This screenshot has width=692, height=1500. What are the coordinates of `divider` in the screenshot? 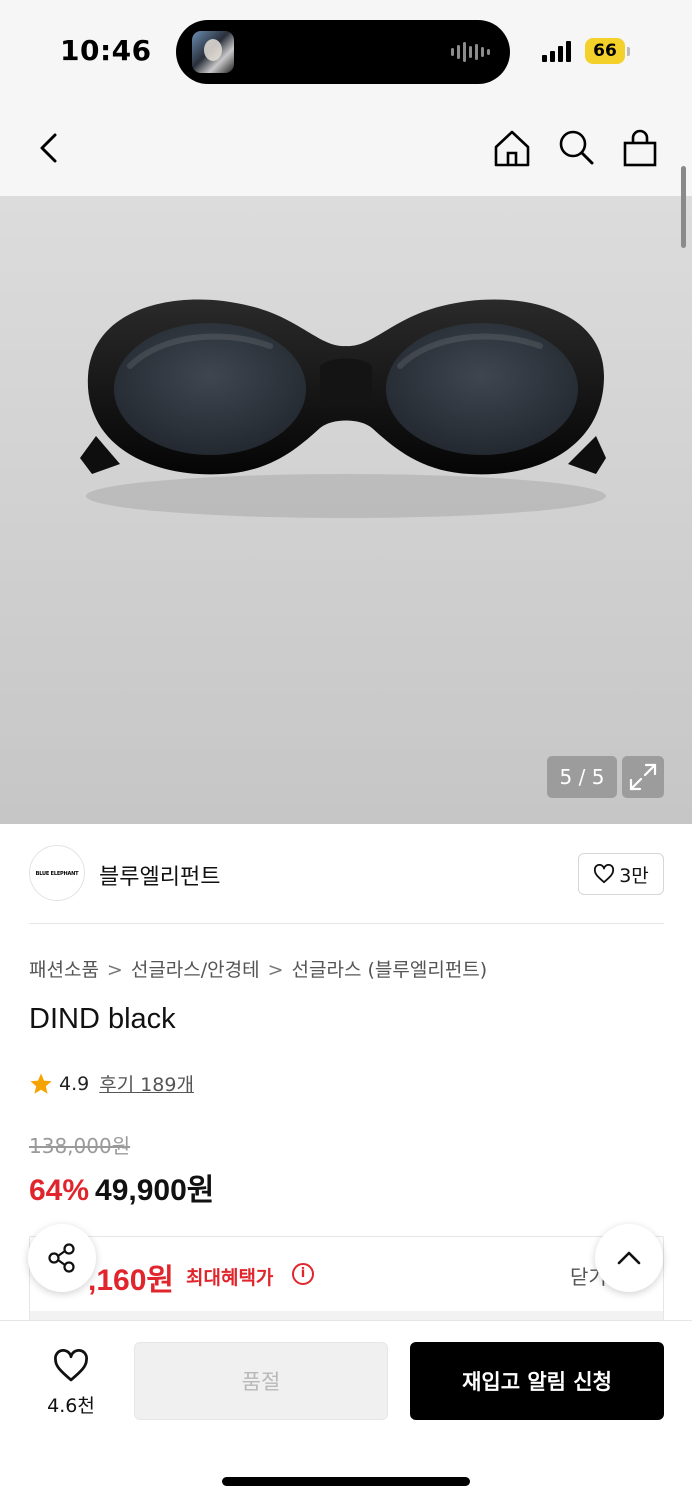 It's located at (346, 923).